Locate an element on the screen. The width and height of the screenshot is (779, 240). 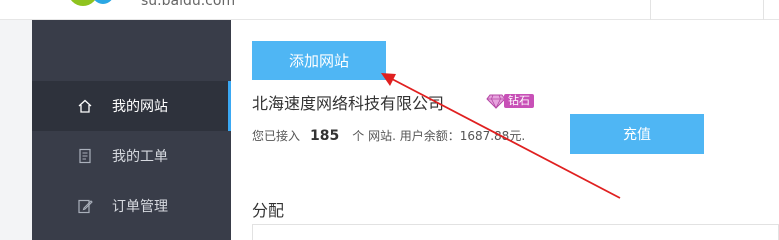
baidu-logo is located at coordinates (93, 4).